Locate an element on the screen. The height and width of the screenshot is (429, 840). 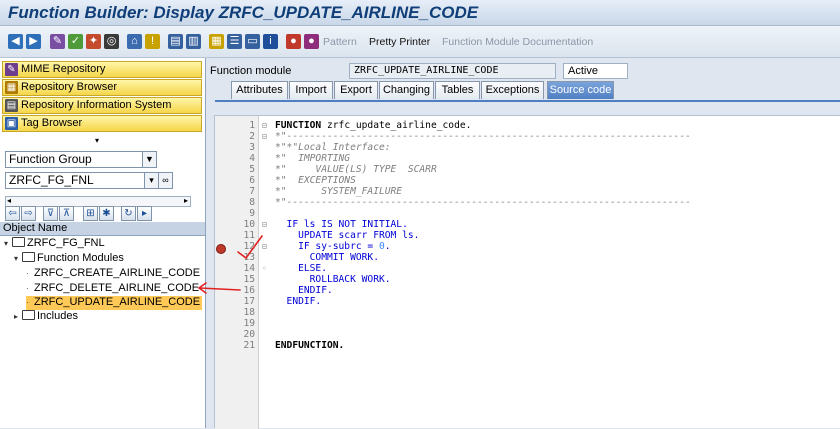
filter-icon: ⊽ is located at coordinates (50, 213).